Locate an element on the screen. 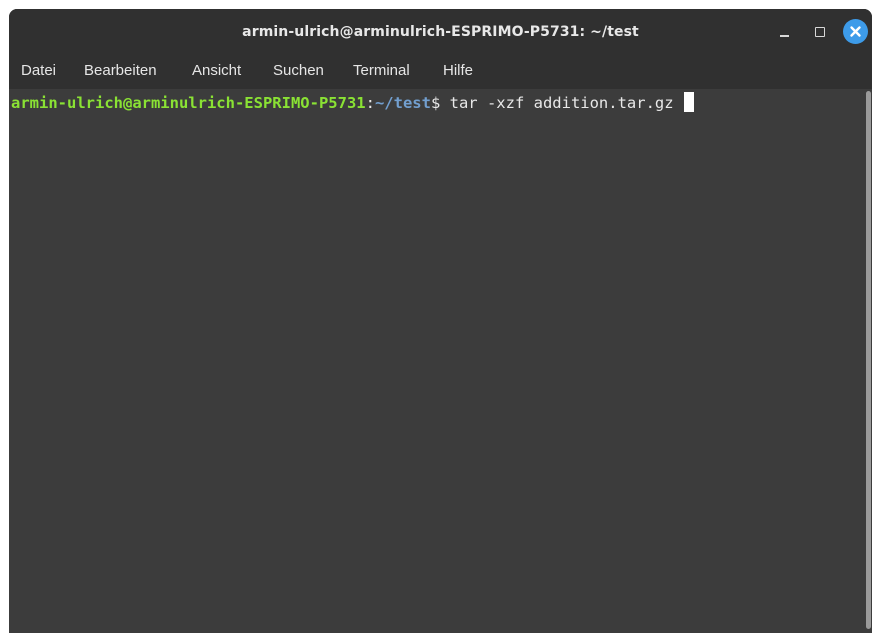 Image resolution: width=872 pixels, height=633 pixels. close-icon is located at coordinates (855, 31).